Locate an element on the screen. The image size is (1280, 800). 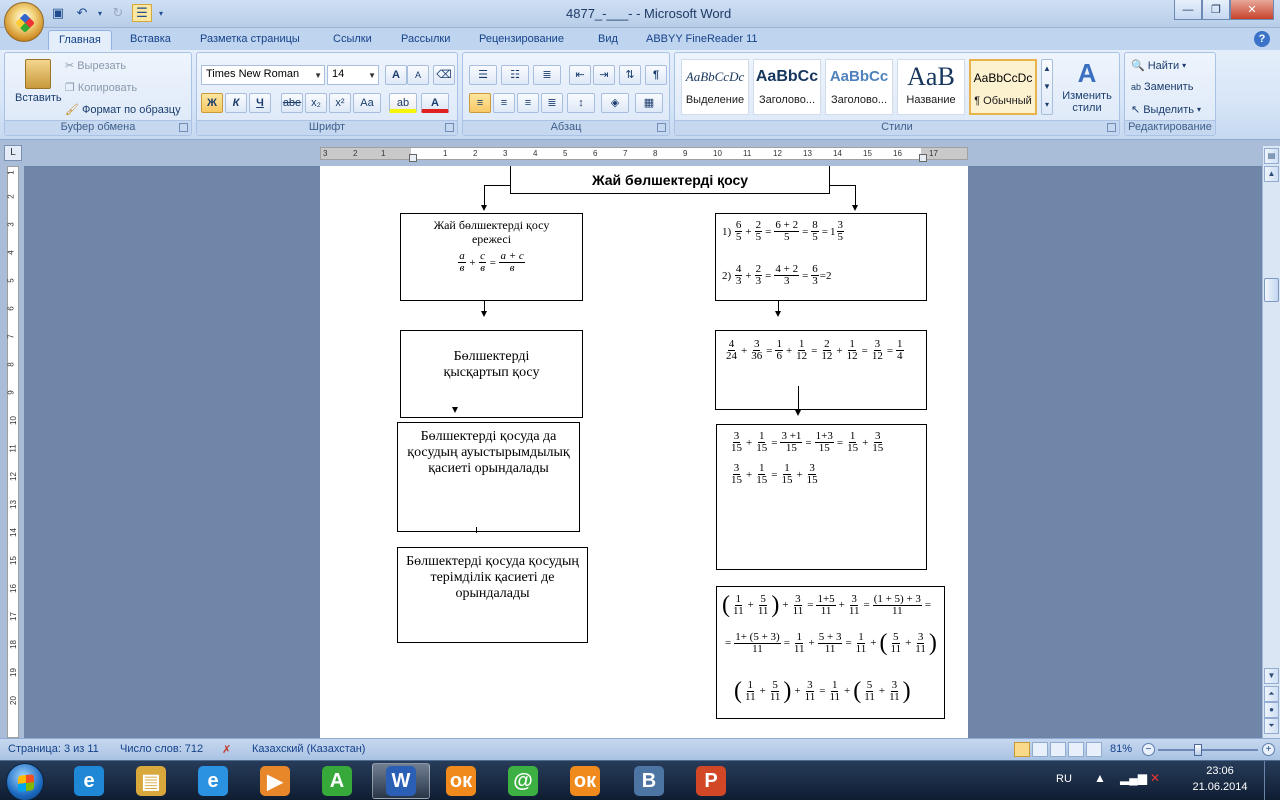
highlight-icon: ab is located at coordinates (403, 103).